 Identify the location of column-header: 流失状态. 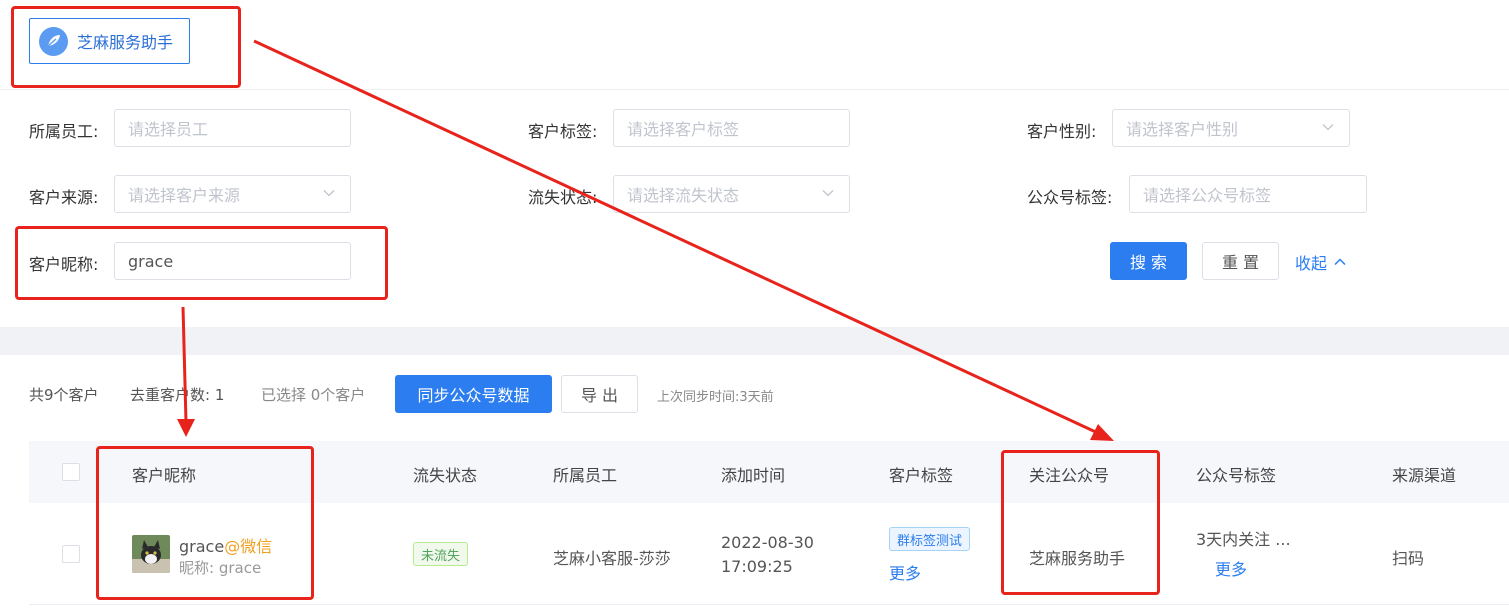
(445, 475).